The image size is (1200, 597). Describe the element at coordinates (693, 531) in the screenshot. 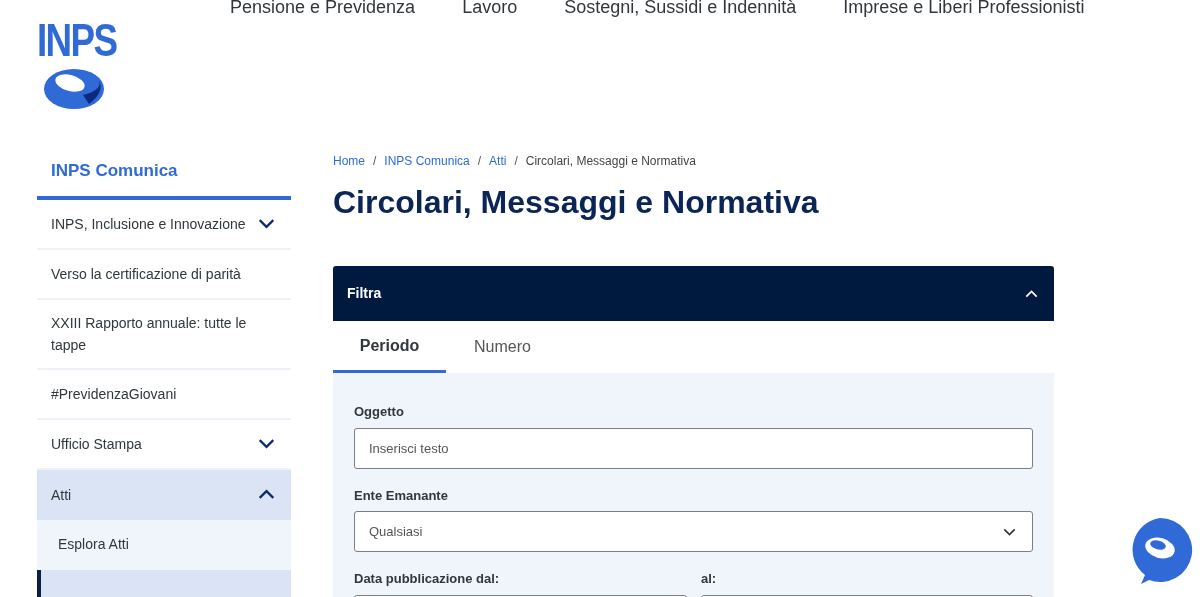

I see `select-field: Qualsiasi` at that location.